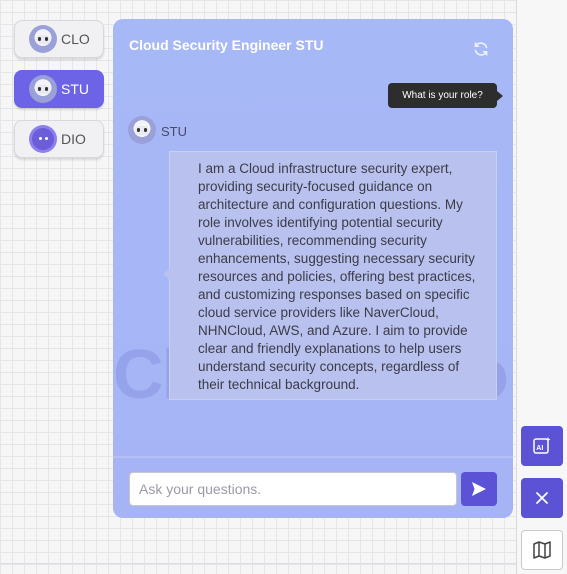  What do you see at coordinates (174, 131) in the screenshot?
I see `bot-name: STU` at bounding box center [174, 131].